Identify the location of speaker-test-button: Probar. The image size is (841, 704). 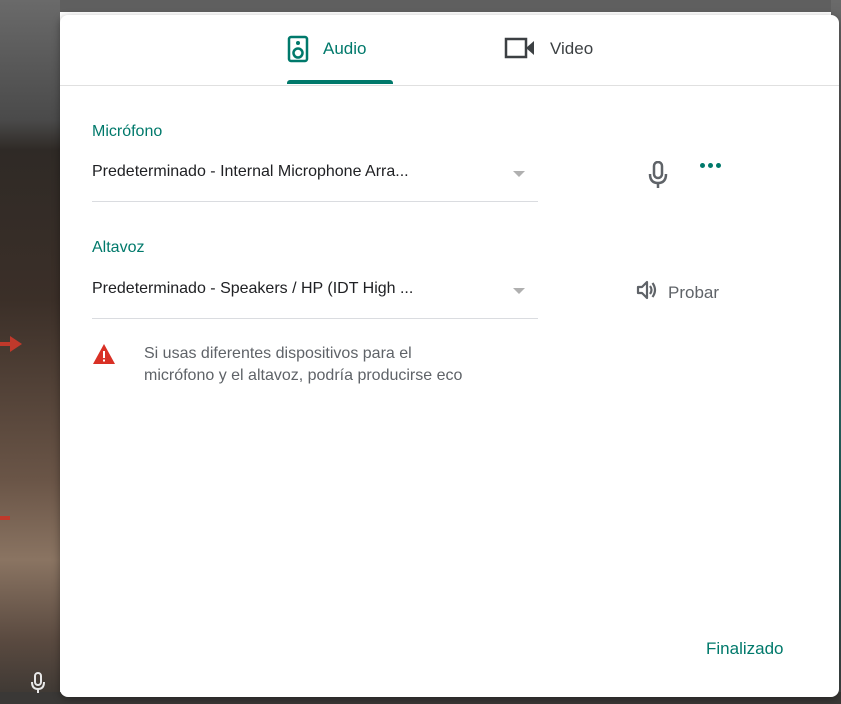
(677, 292).